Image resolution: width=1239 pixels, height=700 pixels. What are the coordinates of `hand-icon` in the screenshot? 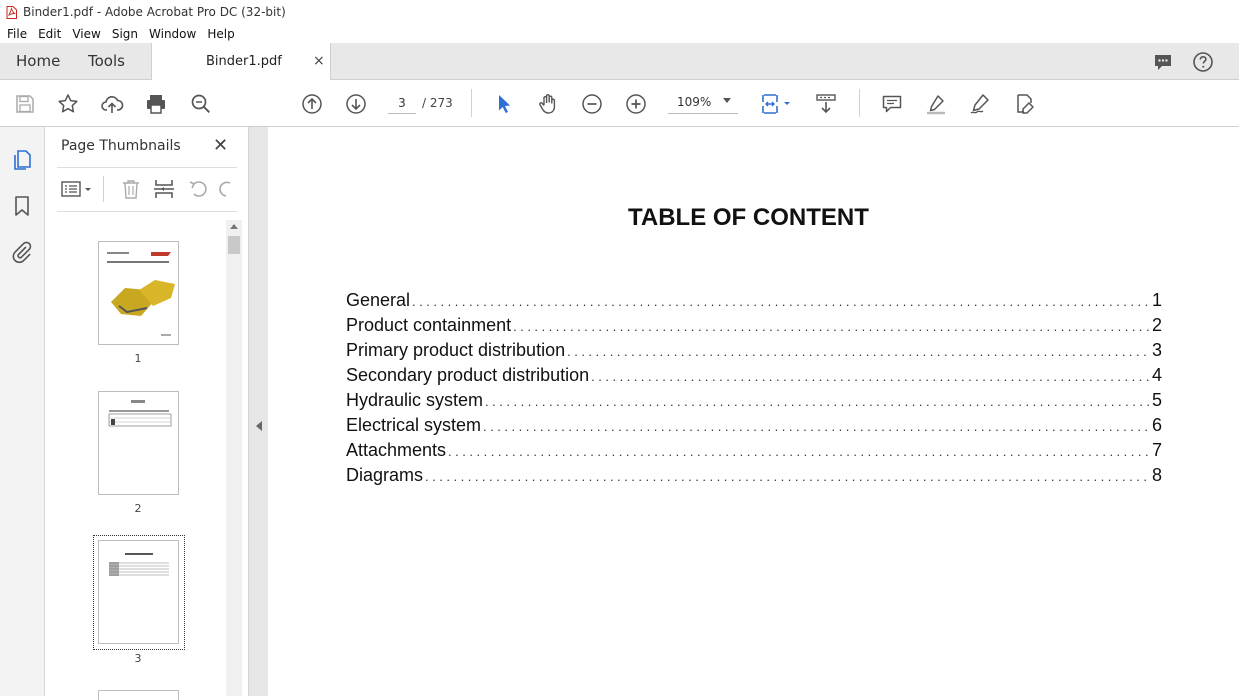 It's located at (547, 104).